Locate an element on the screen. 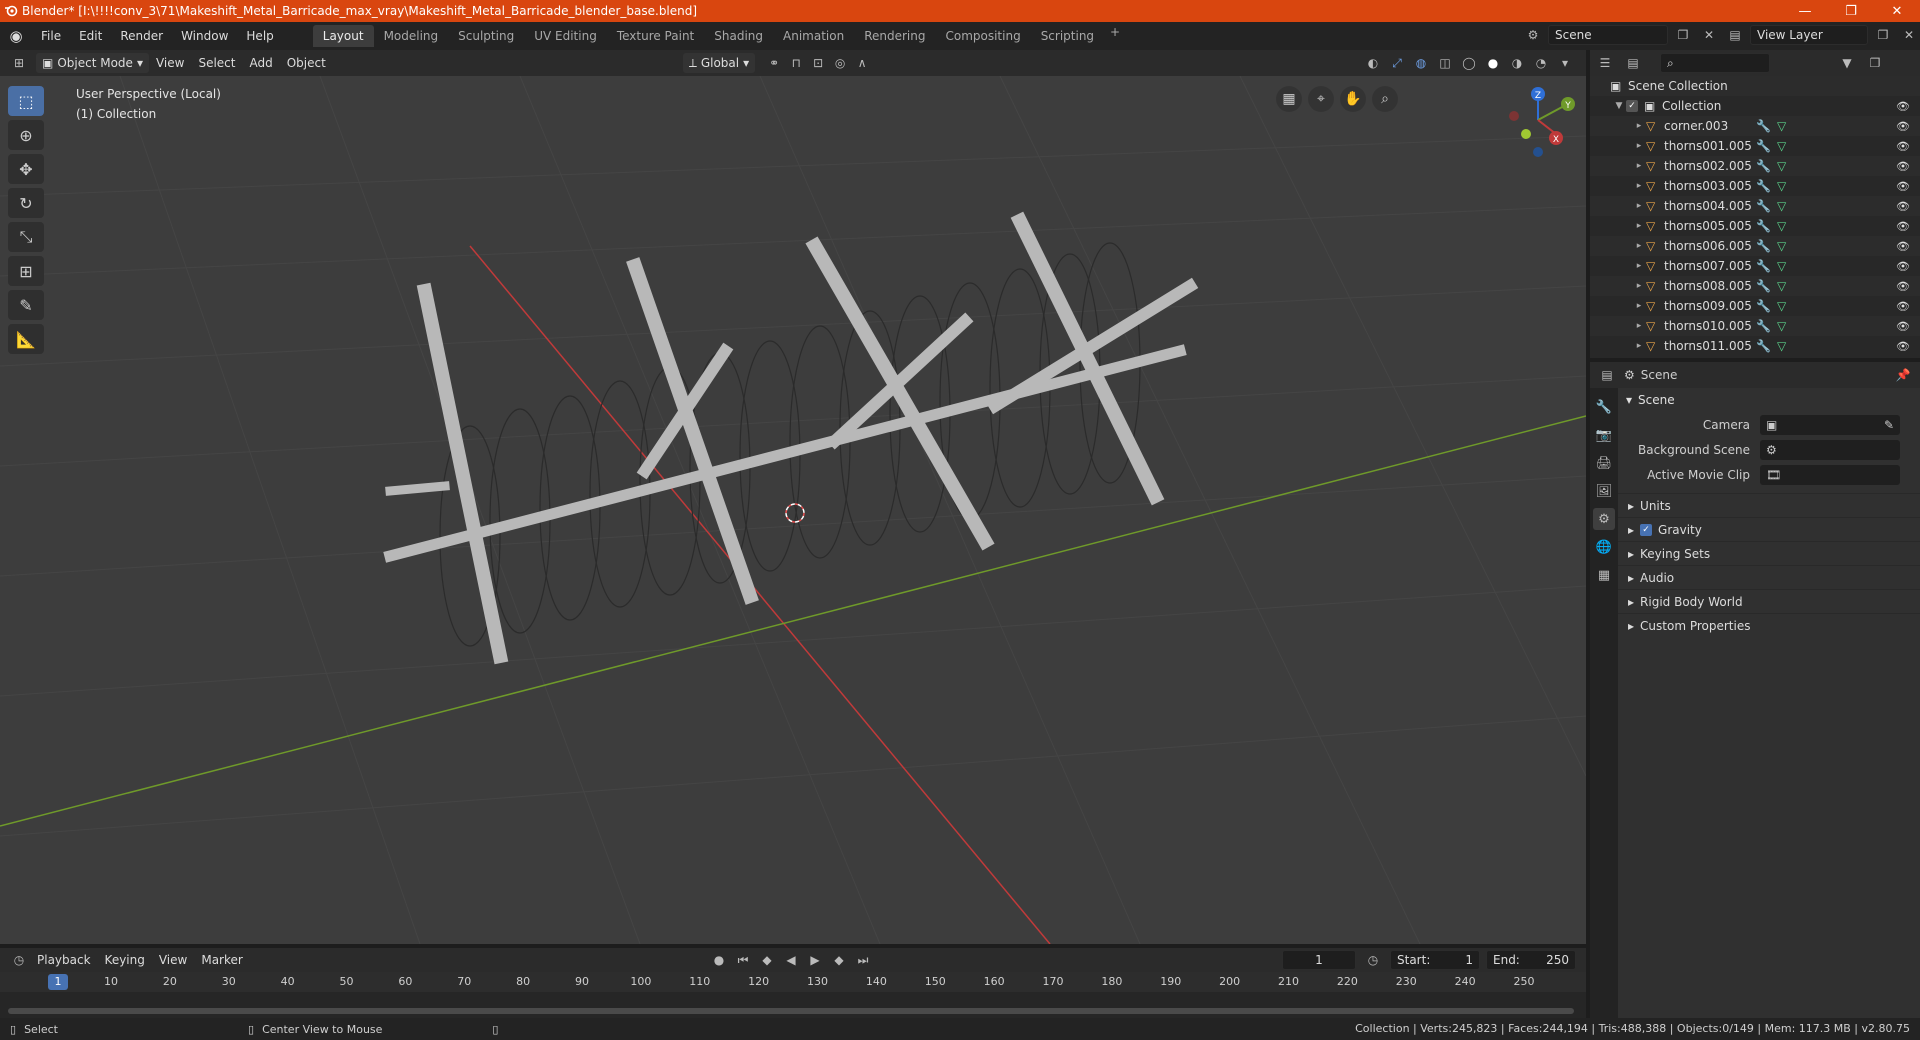  output-tab-icon: 🖨 is located at coordinates (1604, 463).